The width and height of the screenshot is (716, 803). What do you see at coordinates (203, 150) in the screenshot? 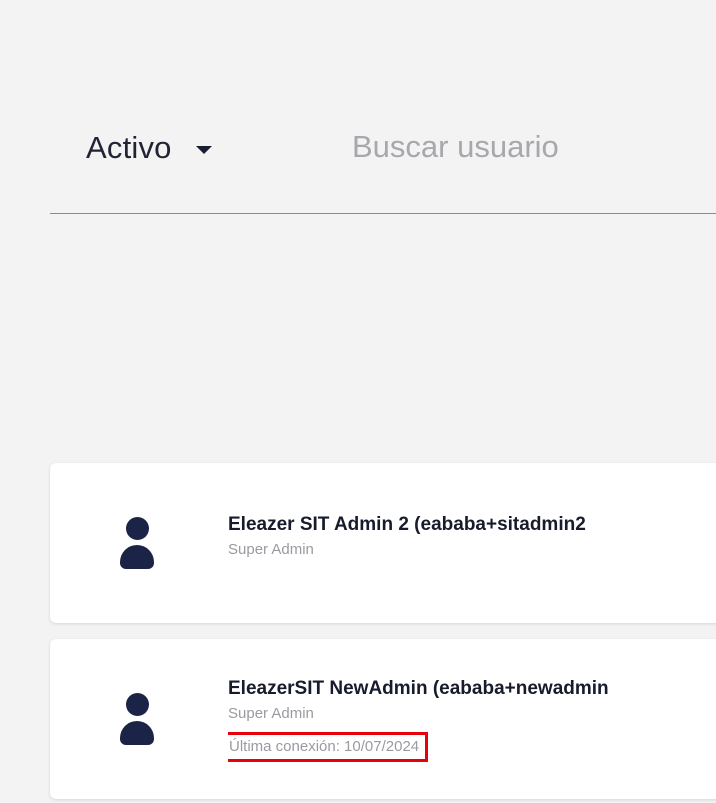
I see `chevron-down-icon` at bounding box center [203, 150].